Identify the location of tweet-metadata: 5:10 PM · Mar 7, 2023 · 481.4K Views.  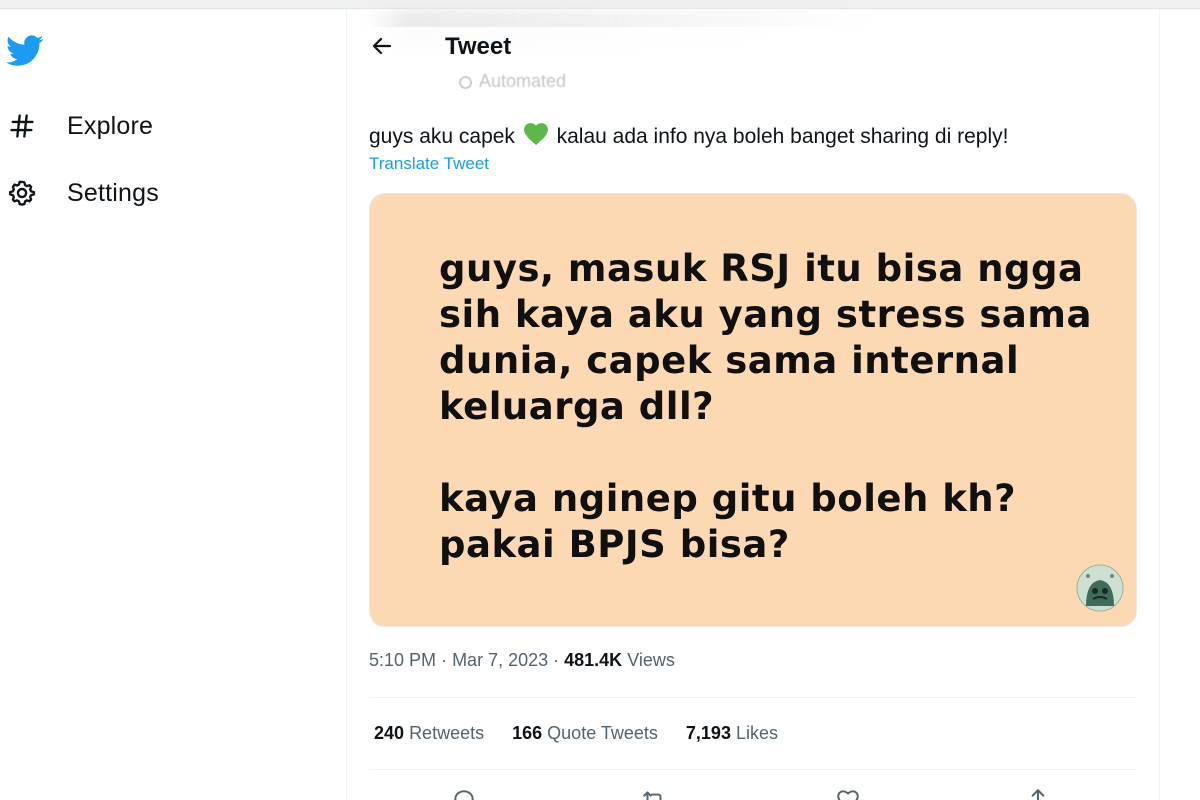
(522, 660).